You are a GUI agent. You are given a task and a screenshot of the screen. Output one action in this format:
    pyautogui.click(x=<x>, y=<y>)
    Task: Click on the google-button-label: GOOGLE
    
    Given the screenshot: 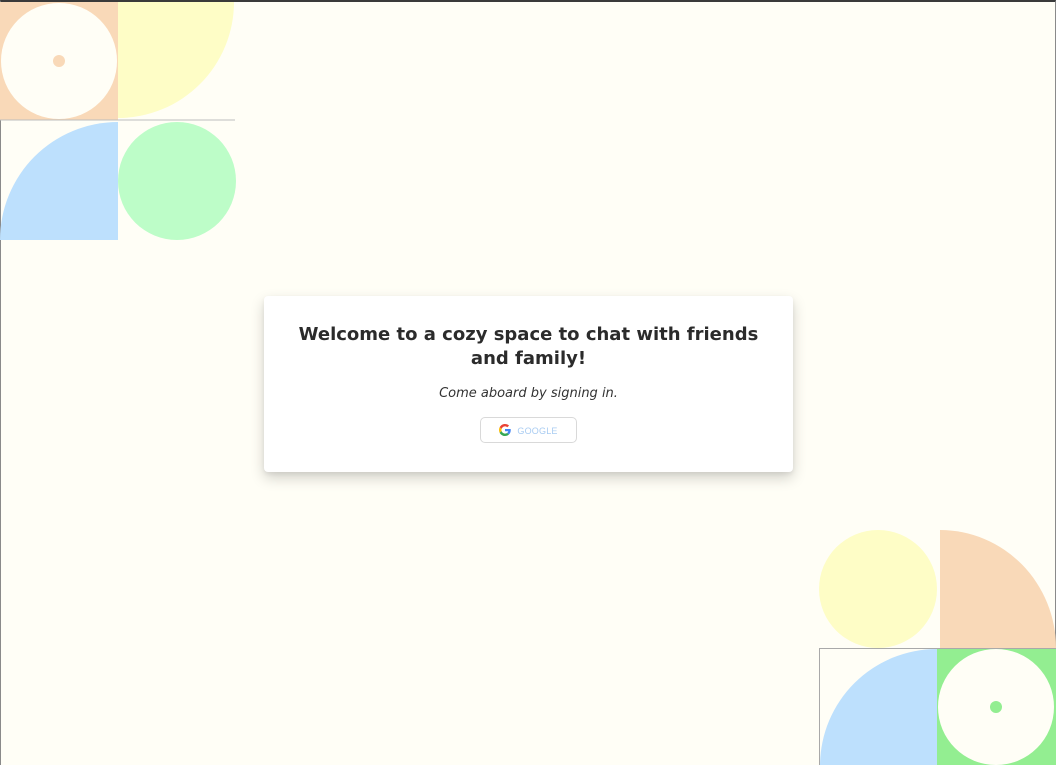 What is the action you would take?
    pyautogui.click(x=537, y=431)
    